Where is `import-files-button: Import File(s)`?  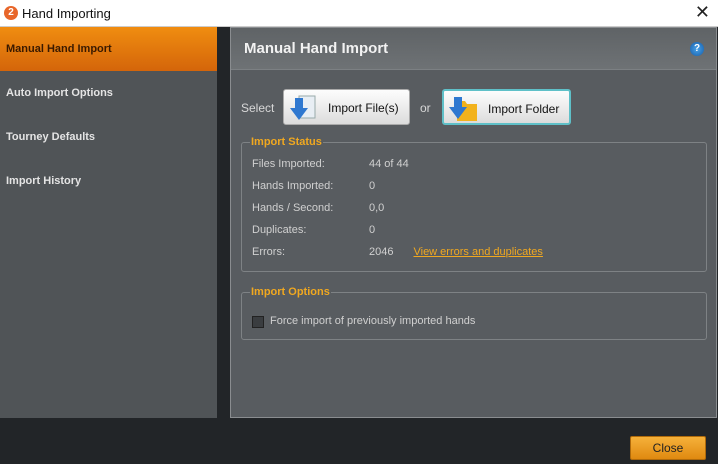
import-files-button: Import File(s) is located at coordinates (346, 107).